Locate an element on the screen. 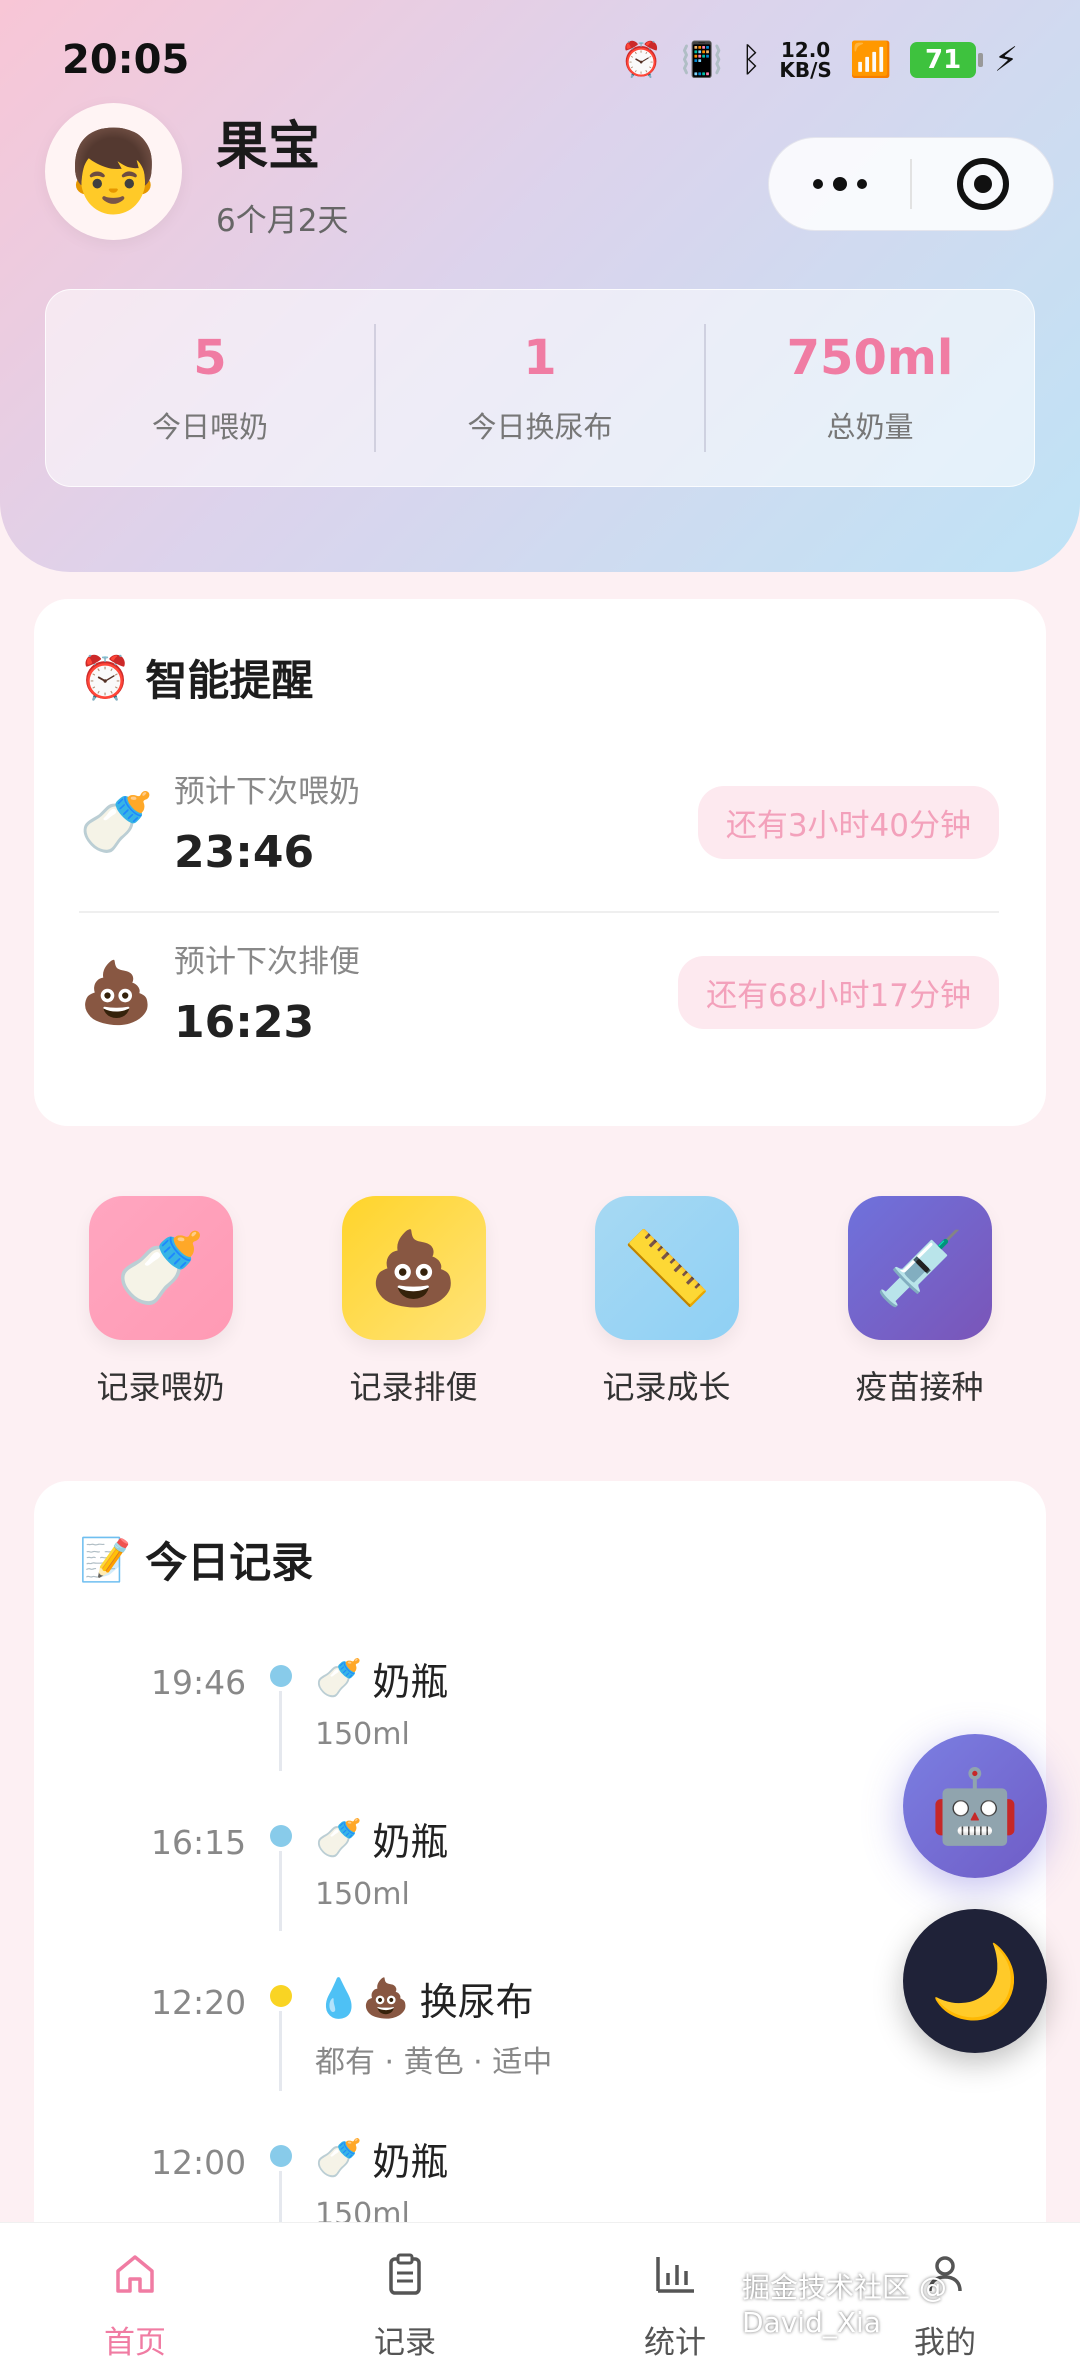  status-bar: 20:05 ⏰ 📳 ᛒ 12.0 KB/S 📶 71 ⚡ is located at coordinates (540, 60).